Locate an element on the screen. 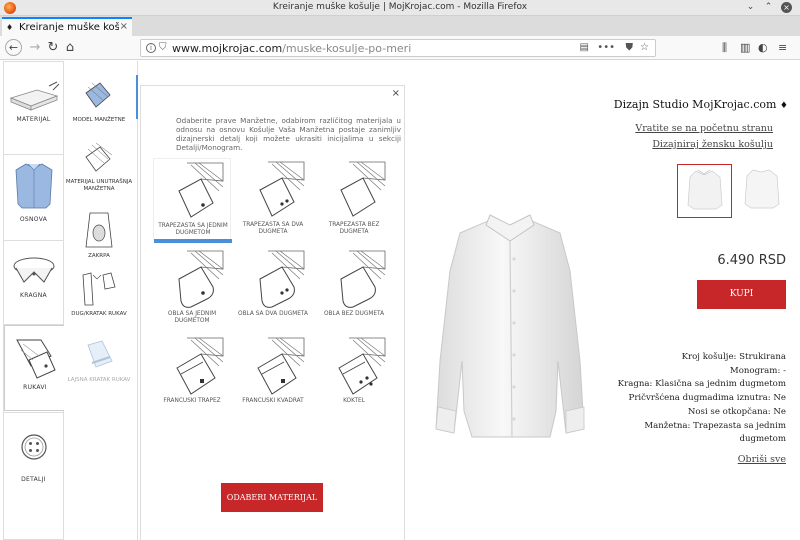 Image resolution: width=800 pixels, height=540 pixels. subitem-label: MATERIJAL UNUTRAŠNJA MANŽETNA is located at coordinates (99, 185).